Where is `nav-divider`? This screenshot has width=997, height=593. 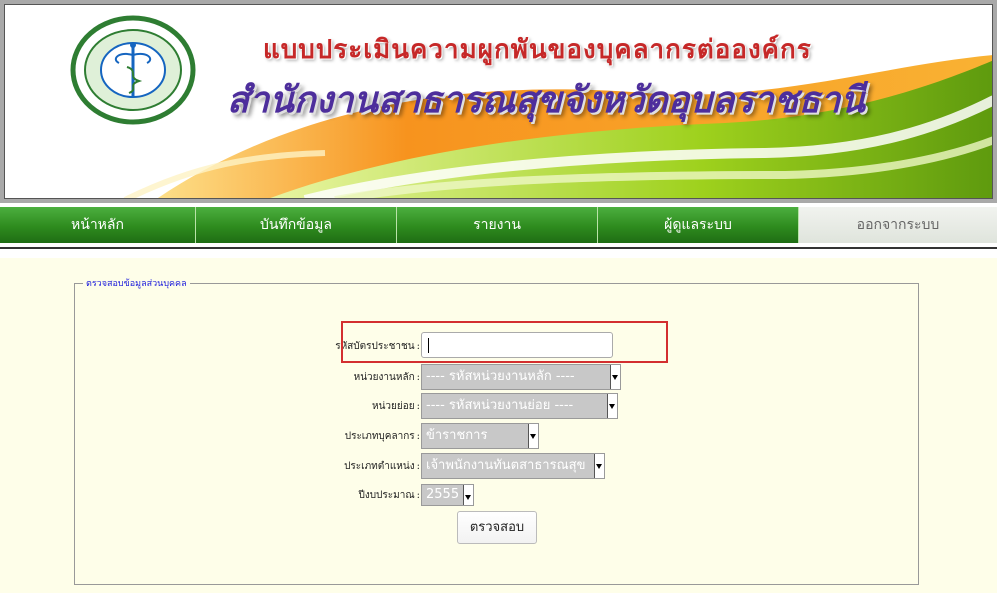
nav-divider is located at coordinates (498, 248).